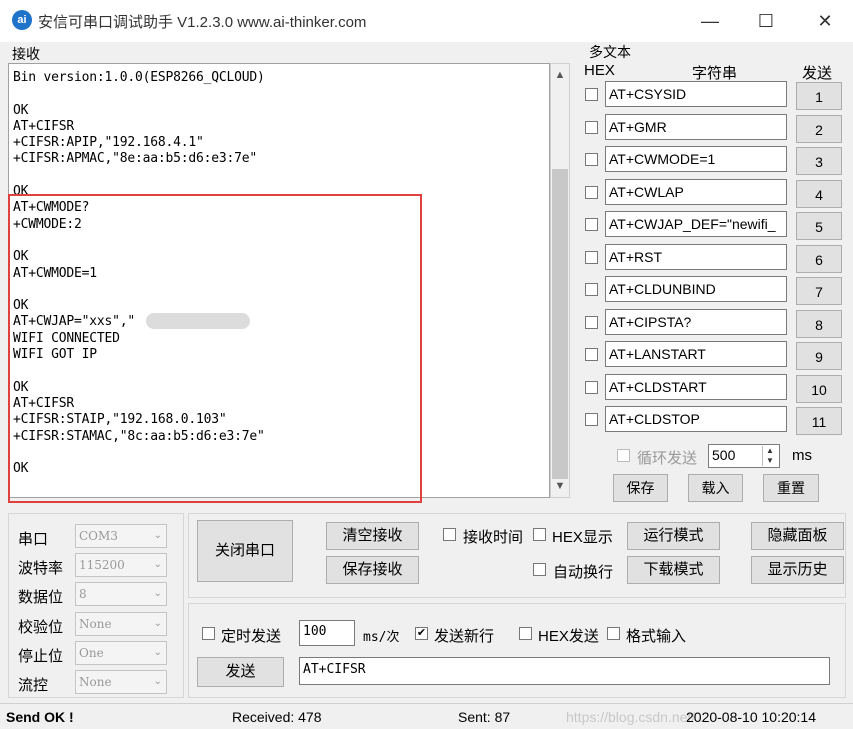 The height and width of the screenshot is (729, 853). What do you see at coordinates (710, 21) in the screenshot?
I see `minimize-button: —` at bounding box center [710, 21].